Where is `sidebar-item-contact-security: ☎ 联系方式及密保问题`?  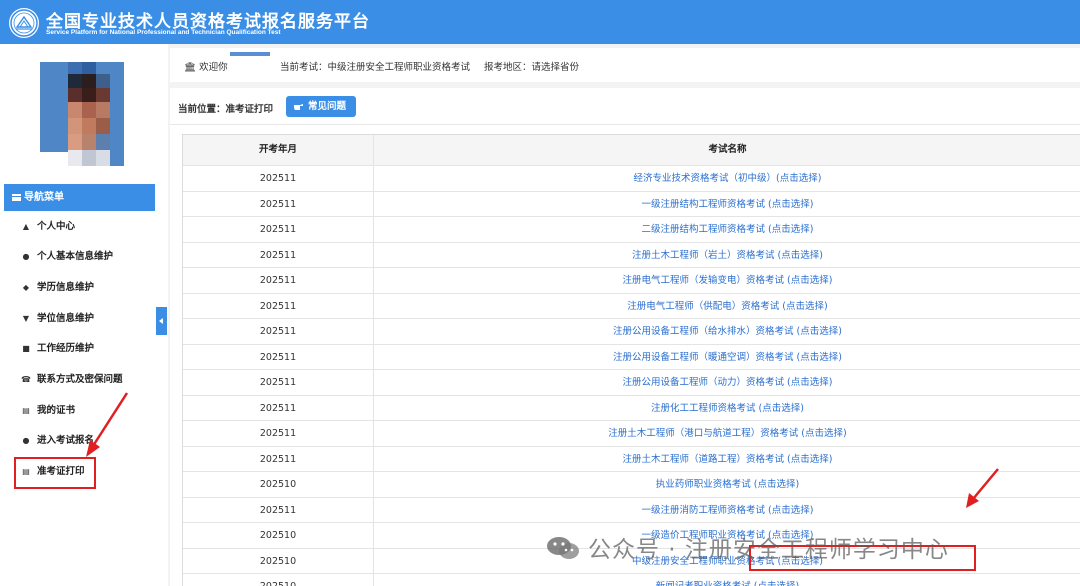
sidebar-item-contact-security: ☎ 联系方式及密保问题 is located at coordinates (79, 380).